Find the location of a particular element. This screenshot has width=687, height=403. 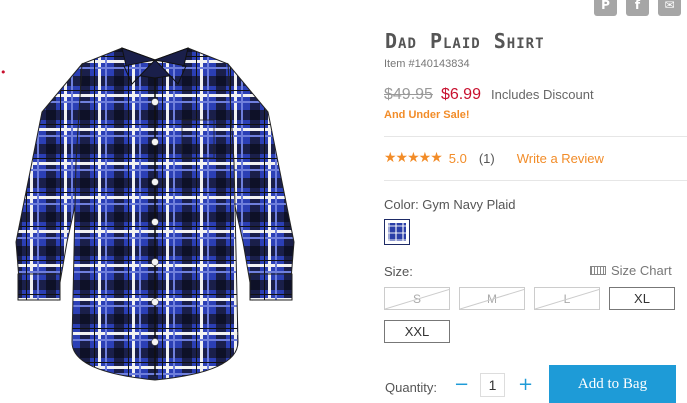

share-bar: P f ✉ is located at coordinates (637, 8).